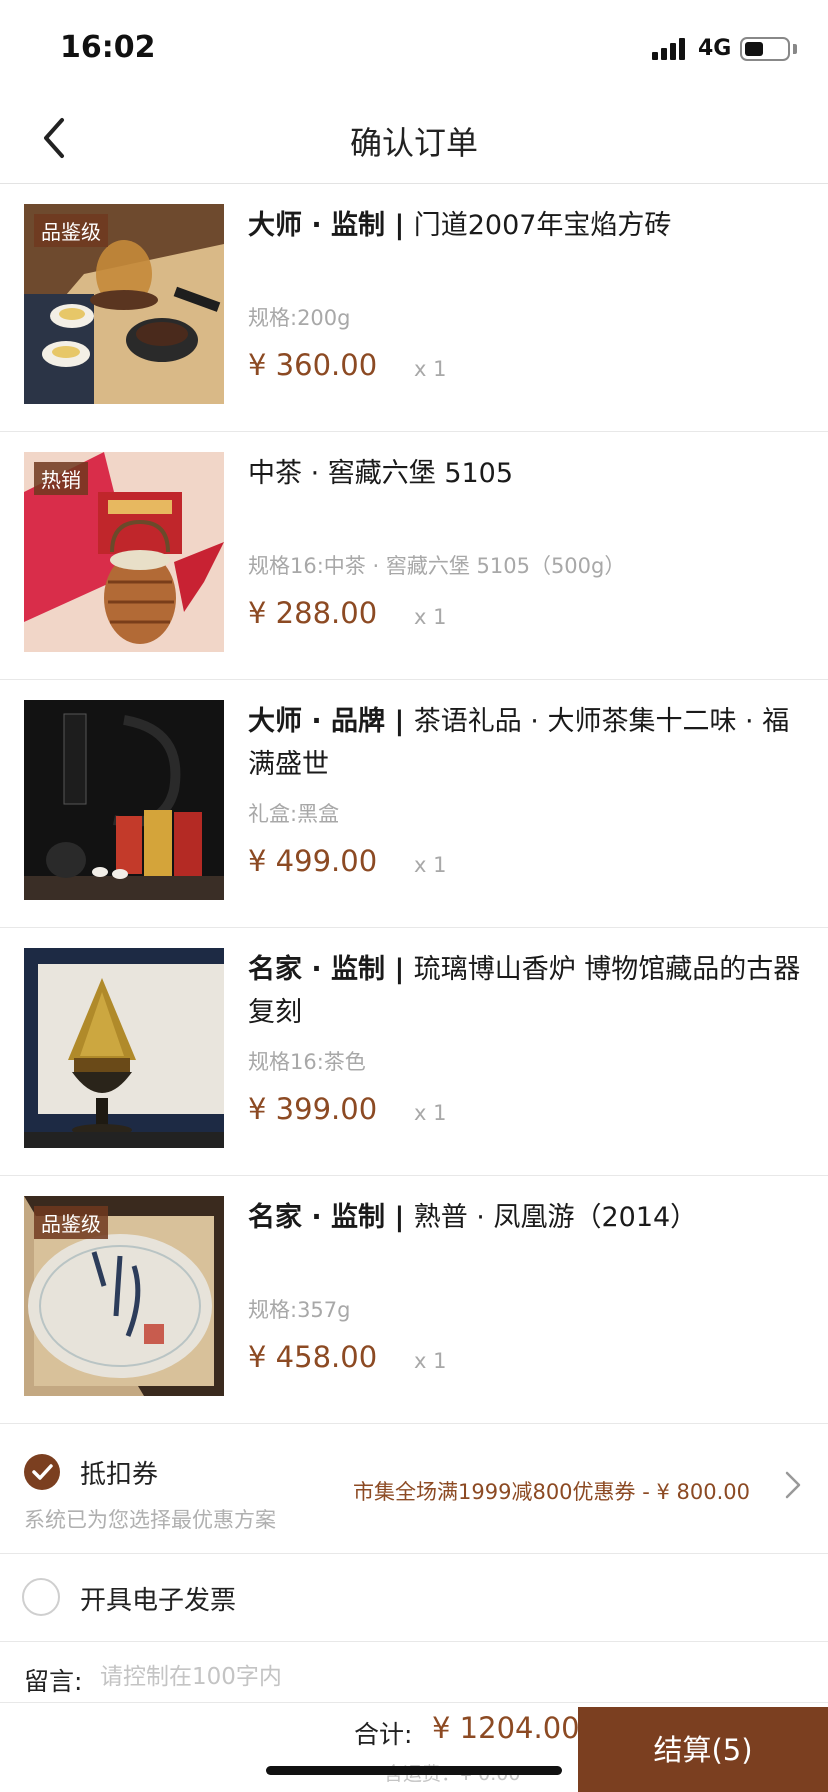  I want to click on product-spec: 礼盒:黑盒, so click(294, 814).